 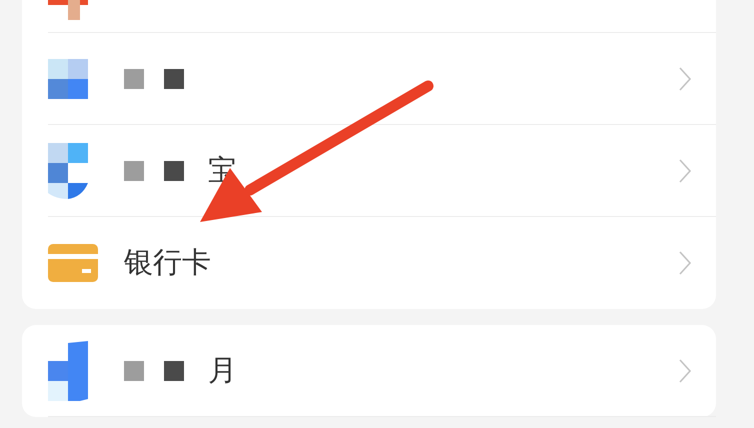 What do you see at coordinates (73, 263) in the screenshot?
I see `bank-card-icon` at bounding box center [73, 263].